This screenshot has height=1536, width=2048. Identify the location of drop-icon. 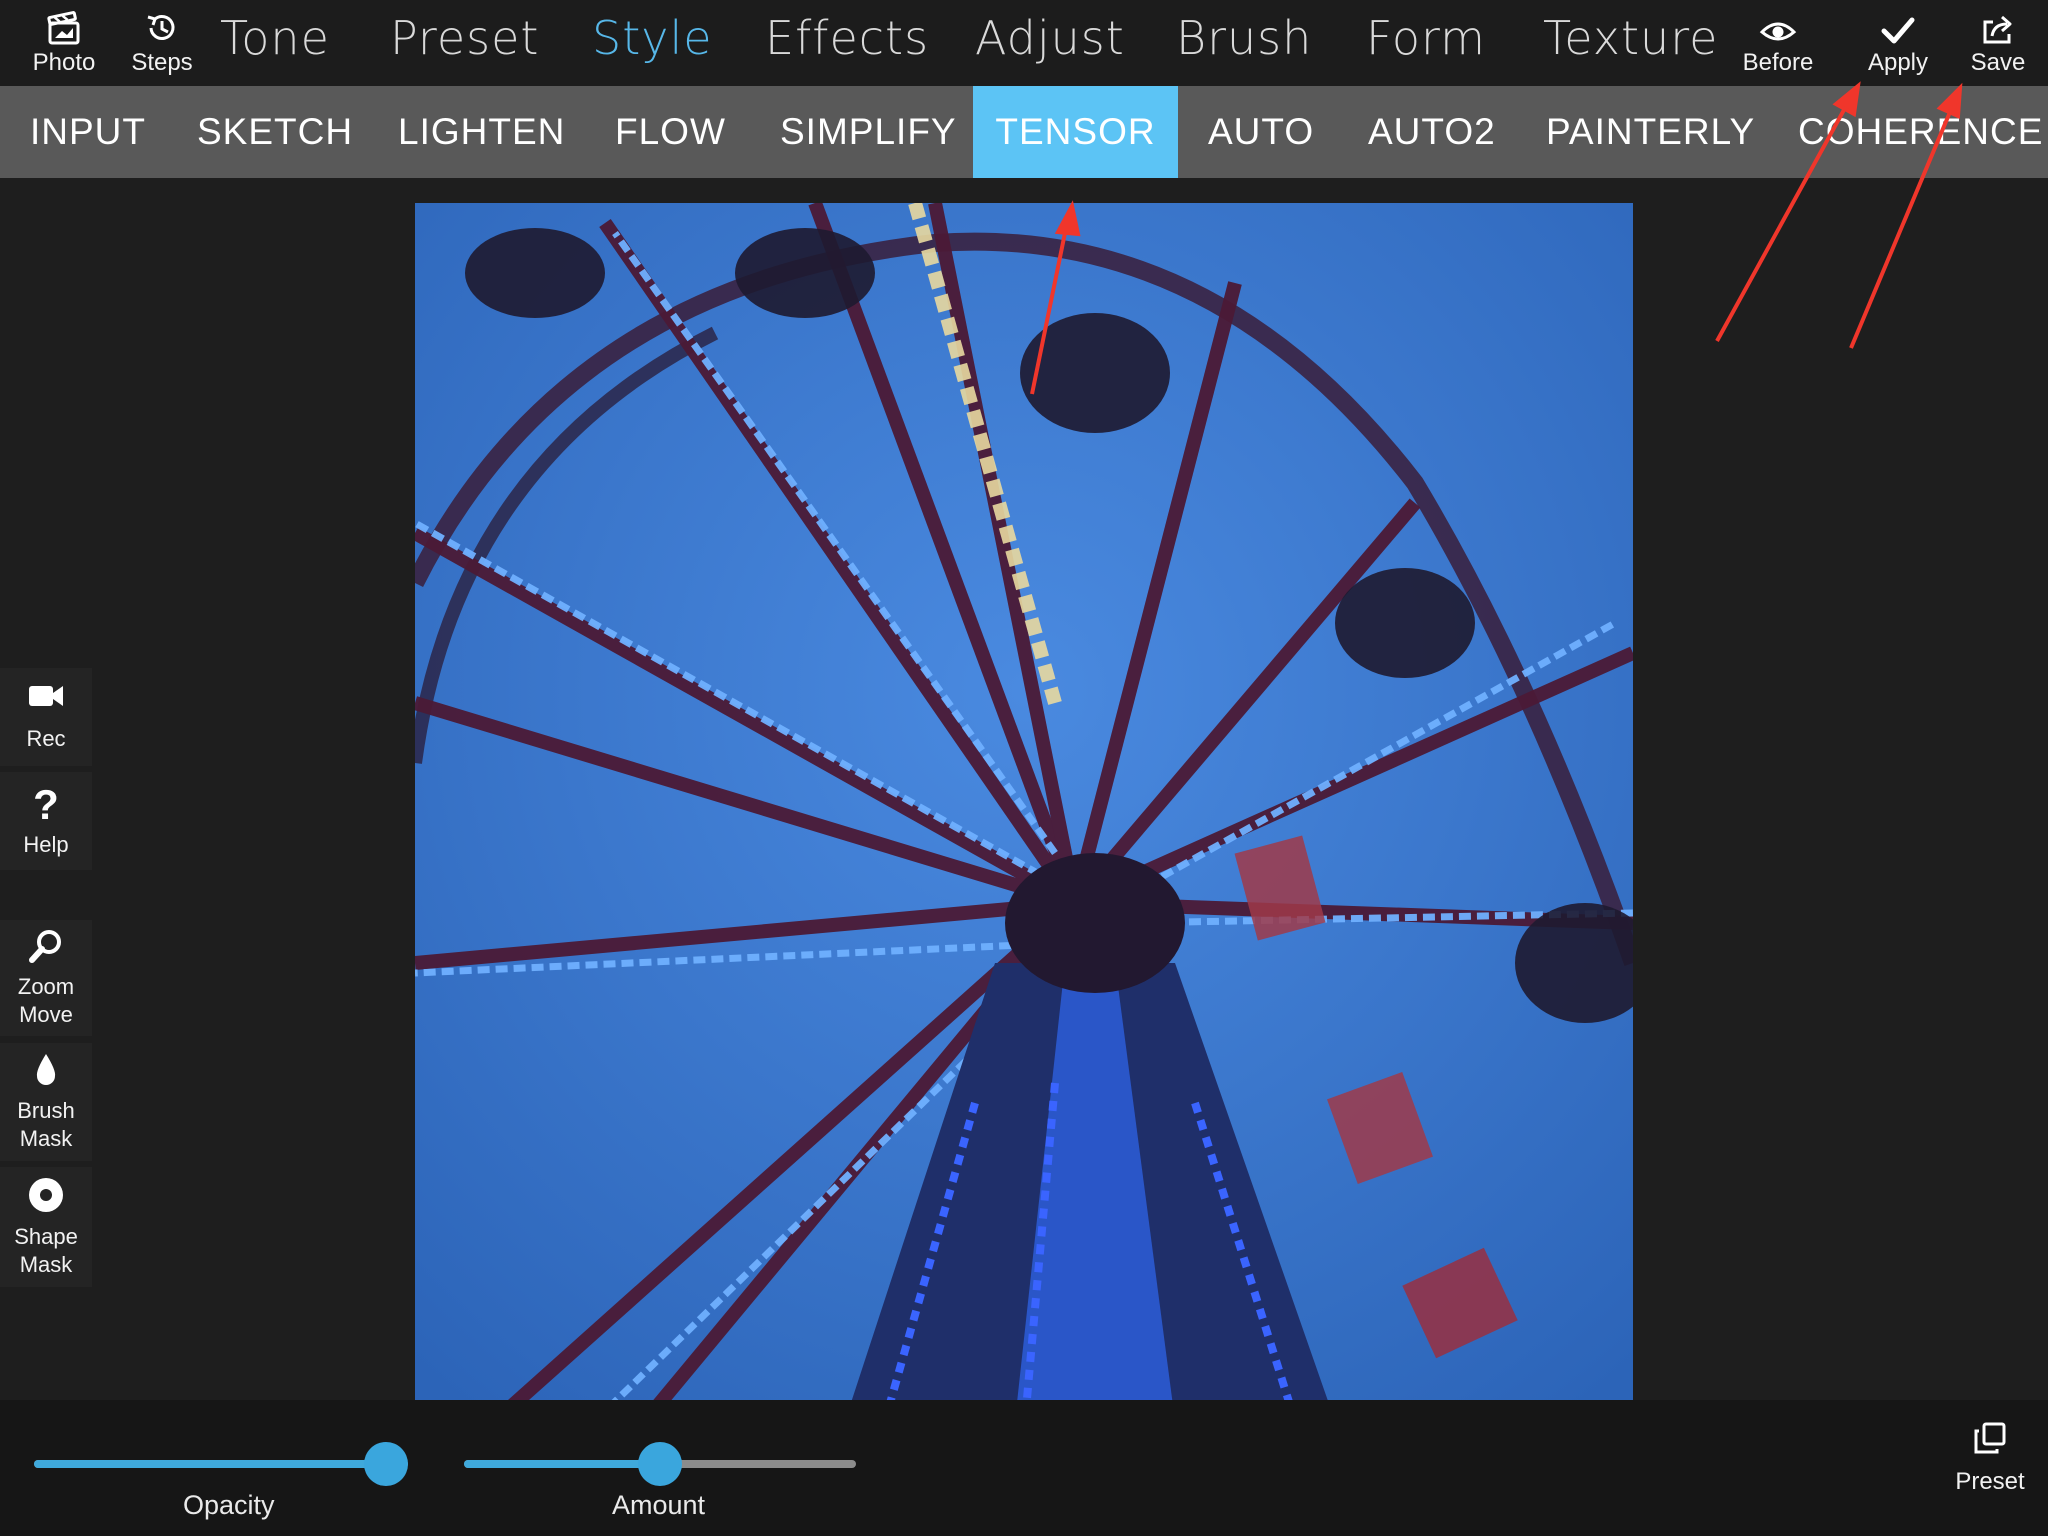
(46, 1072).